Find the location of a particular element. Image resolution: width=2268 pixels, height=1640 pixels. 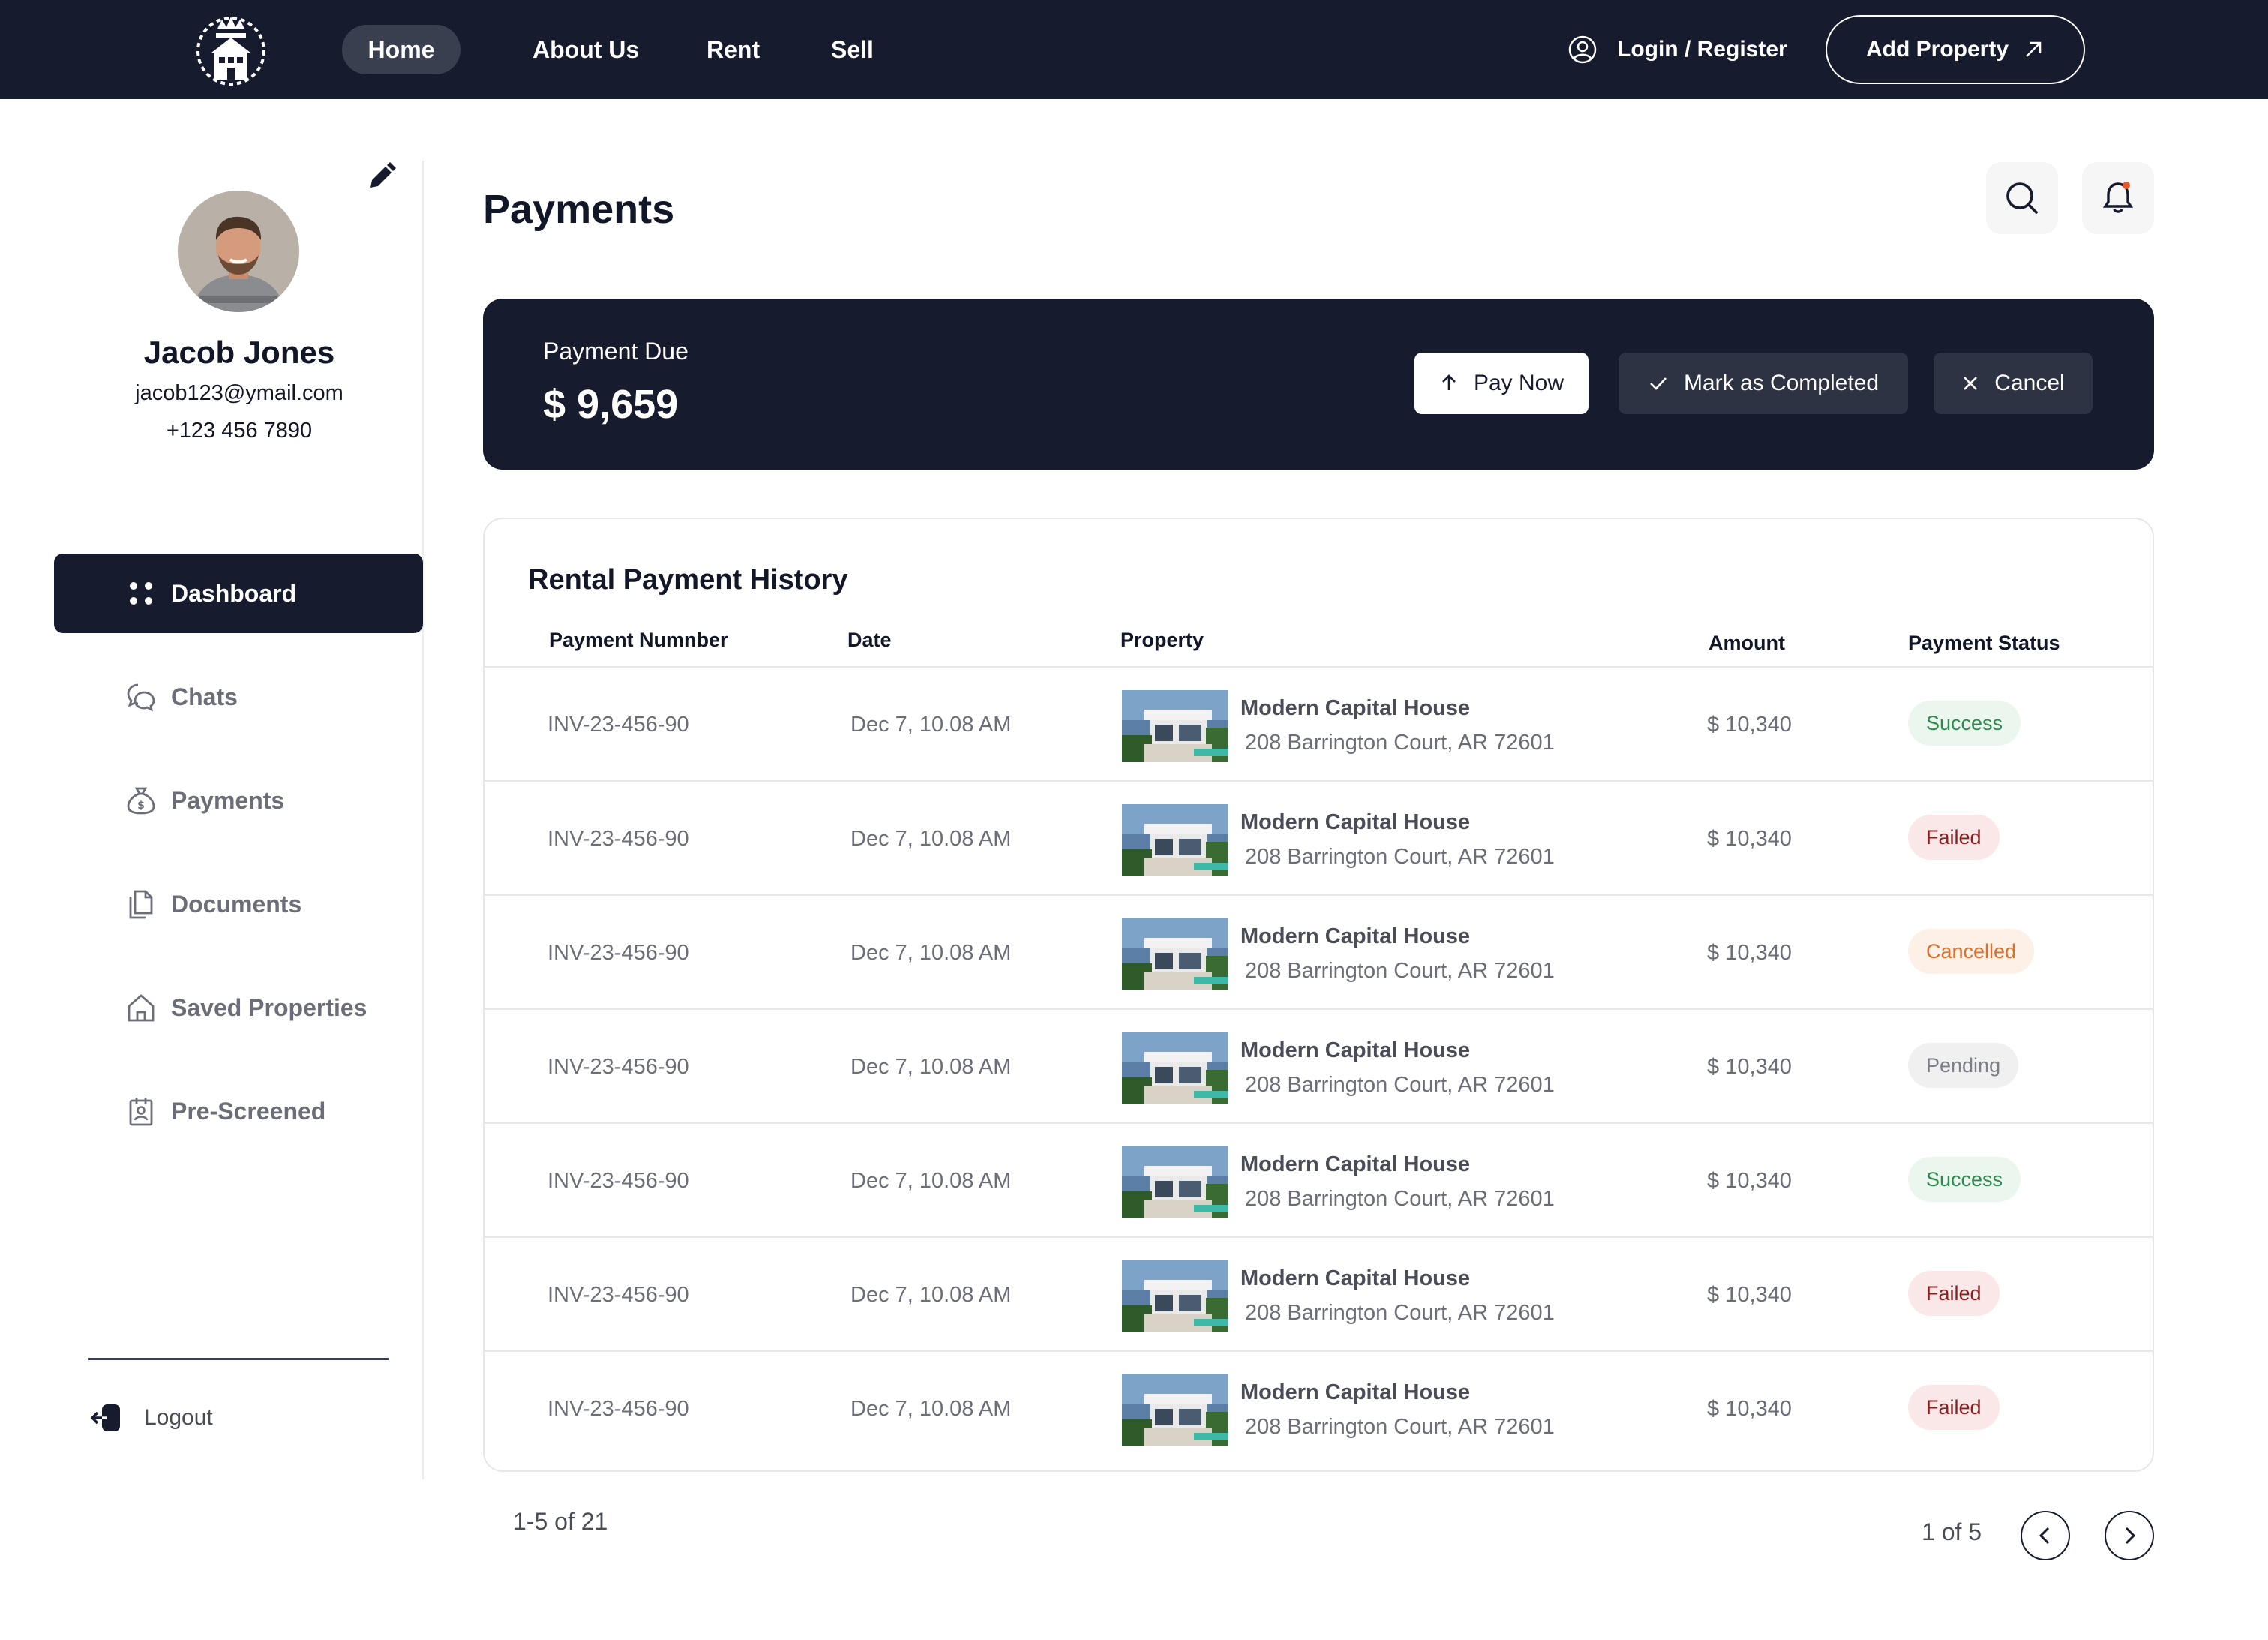

sidebar-item-payments: $ Payments is located at coordinates (238, 801).